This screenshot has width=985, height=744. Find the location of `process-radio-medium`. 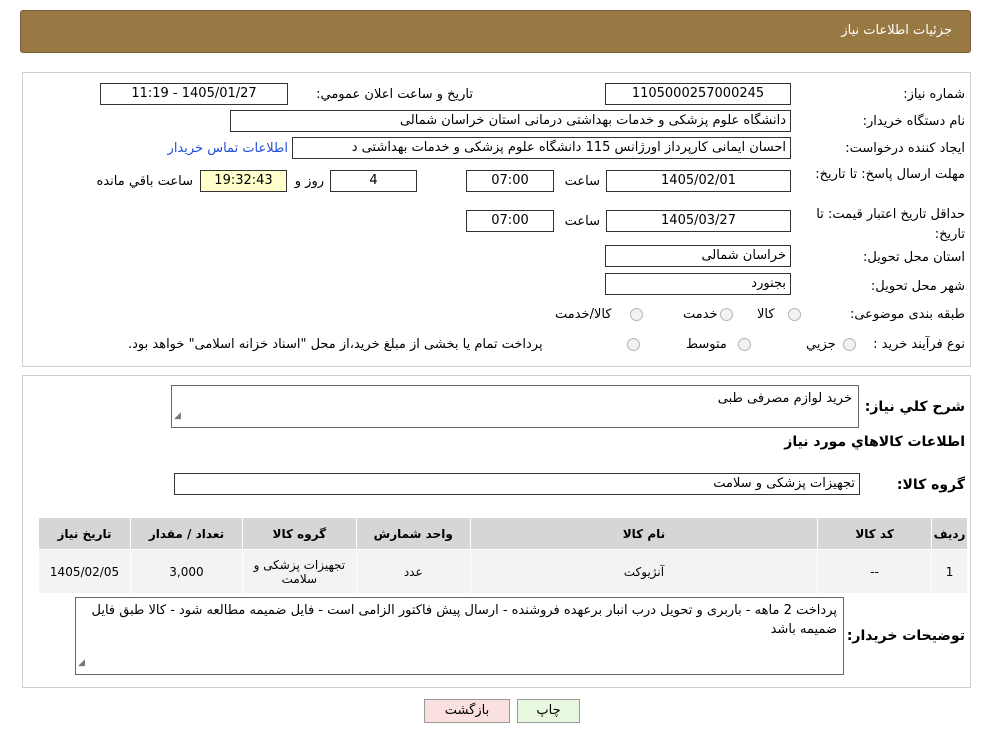

process-radio-medium is located at coordinates (744, 344).